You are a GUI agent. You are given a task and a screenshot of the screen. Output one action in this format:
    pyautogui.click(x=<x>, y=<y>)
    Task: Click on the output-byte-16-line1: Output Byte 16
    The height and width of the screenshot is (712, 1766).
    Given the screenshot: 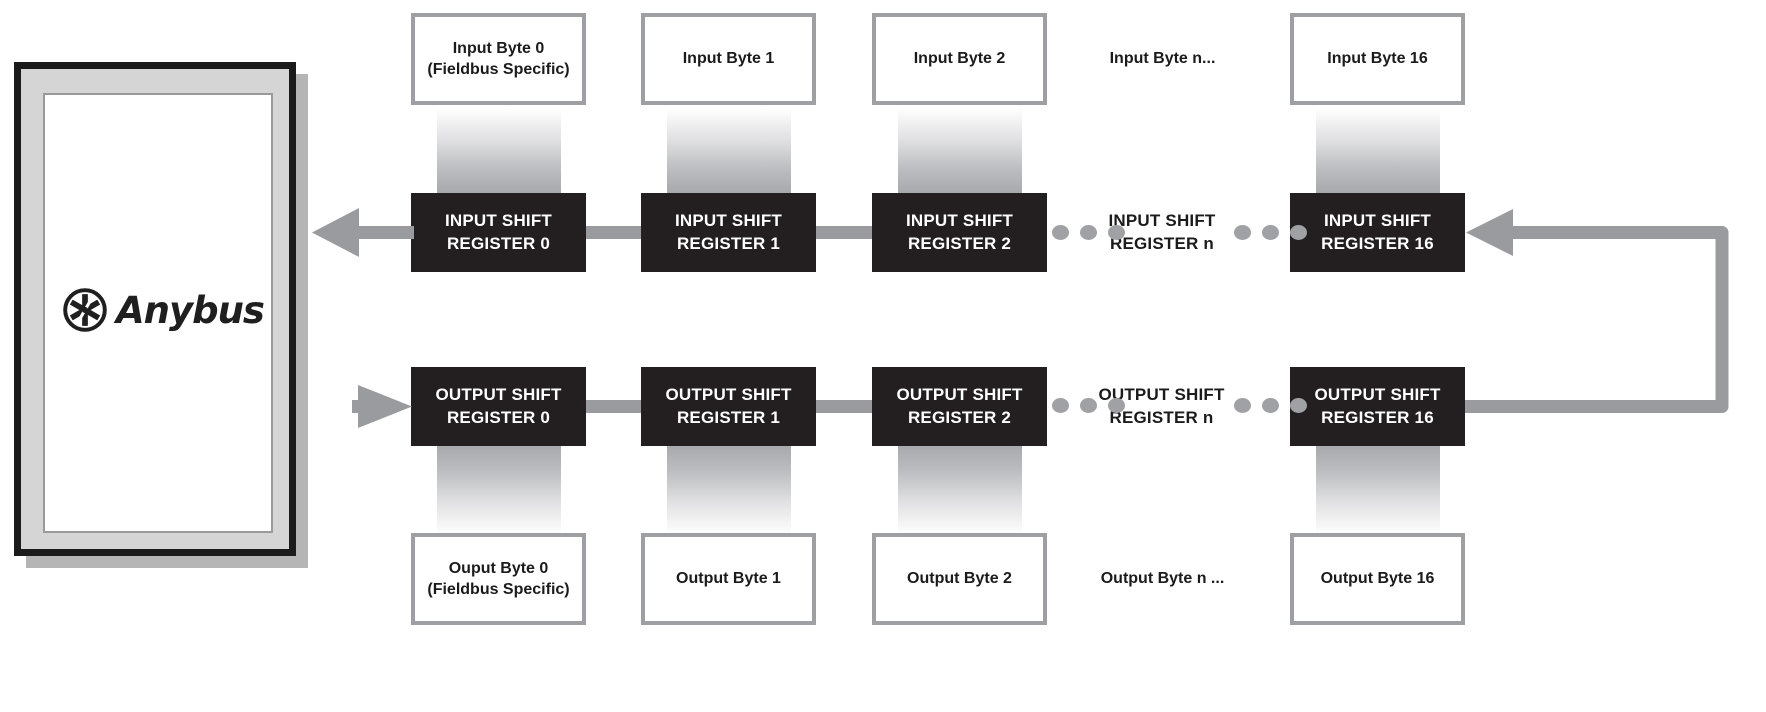 What is the action you would take?
    pyautogui.click(x=1377, y=579)
    